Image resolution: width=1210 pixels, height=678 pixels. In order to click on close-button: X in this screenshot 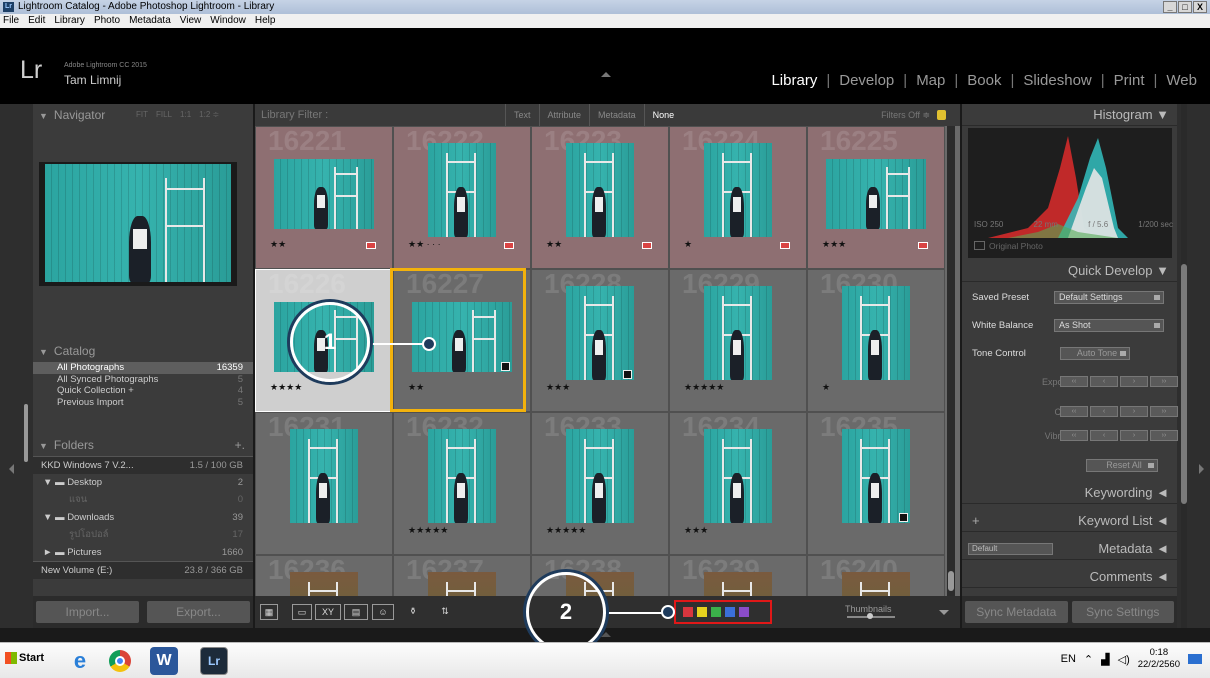, I will do `click(1200, 7)`.